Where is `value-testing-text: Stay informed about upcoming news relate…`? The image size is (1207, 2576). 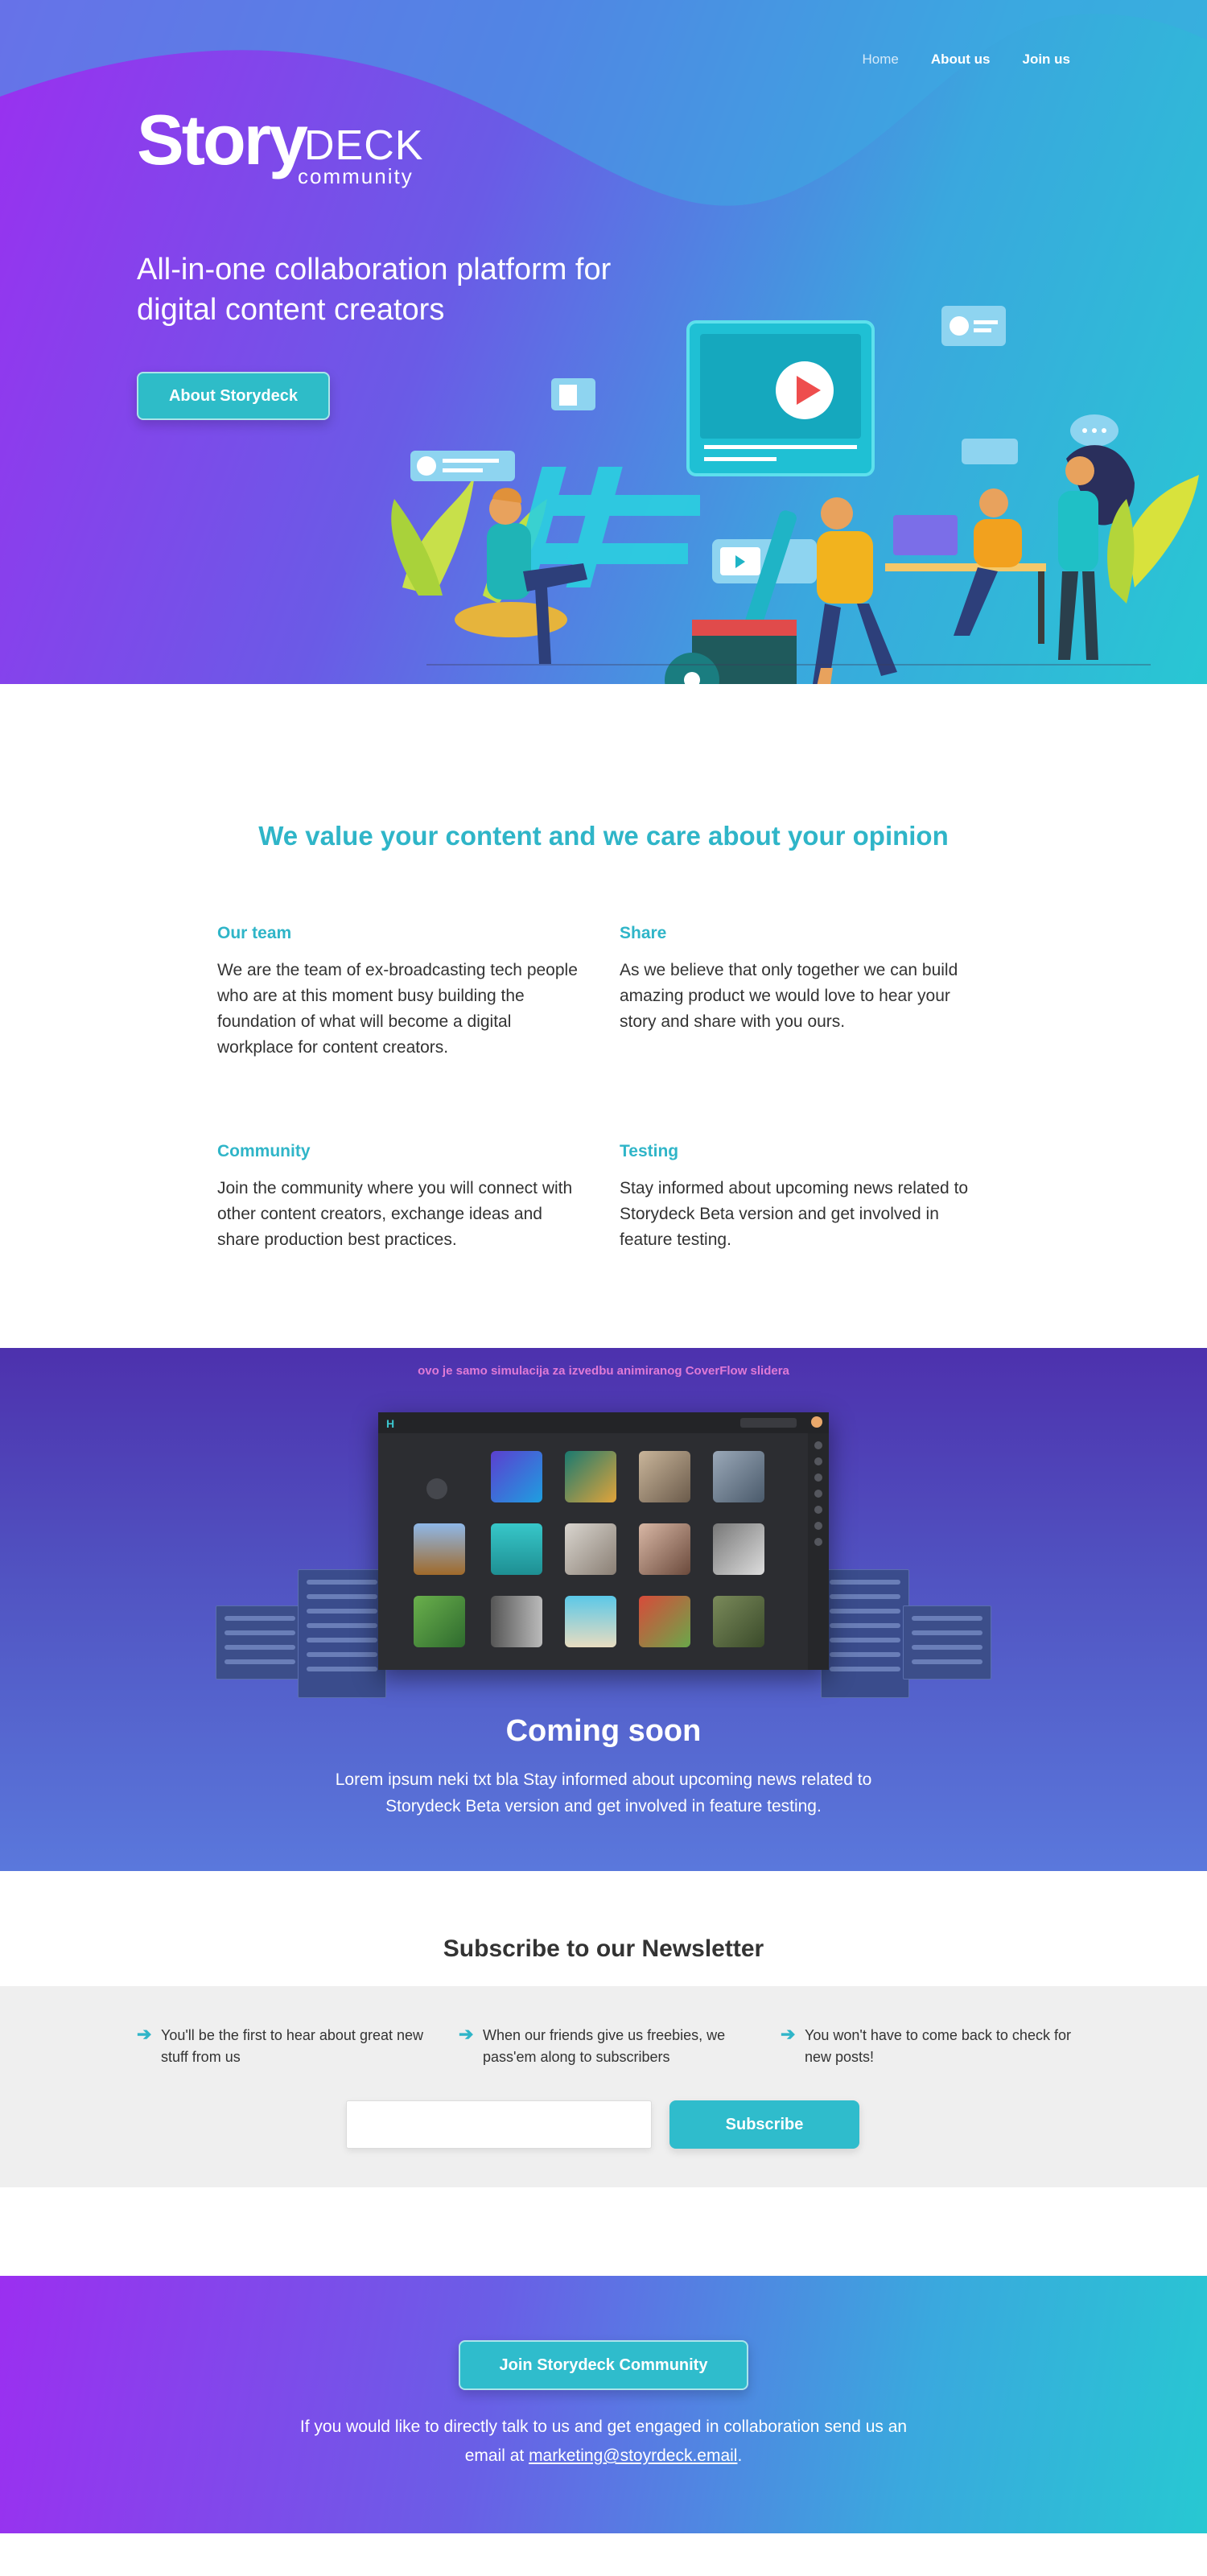
value-testing-text: Stay informed about upcoming news relate… is located at coordinates (795, 1214).